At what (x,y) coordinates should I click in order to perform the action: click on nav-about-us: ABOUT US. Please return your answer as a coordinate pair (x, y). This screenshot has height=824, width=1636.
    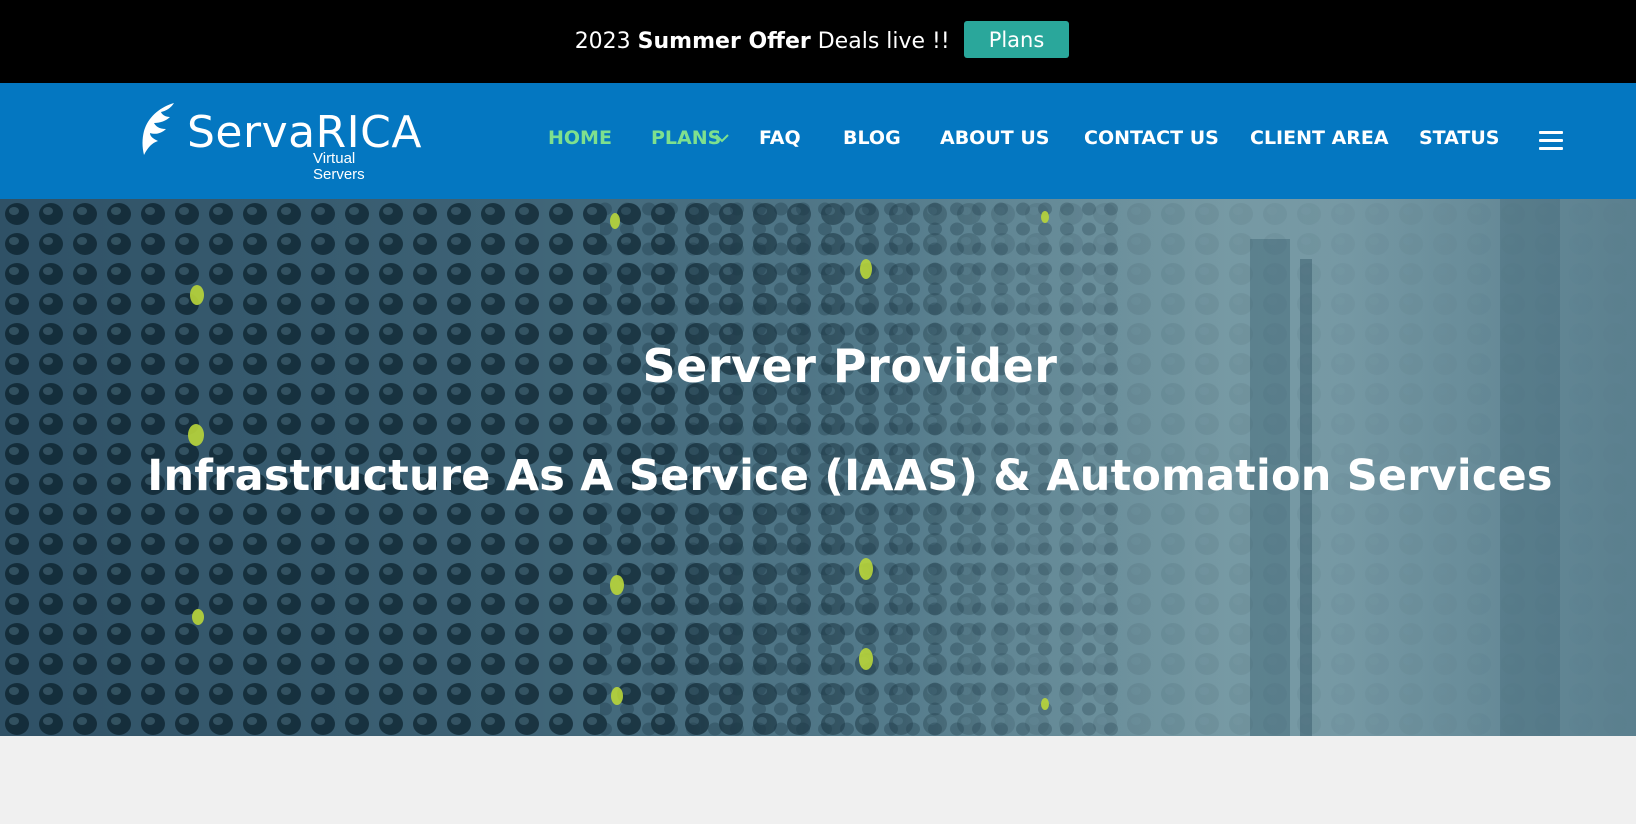
    Looking at the image, I should click on (994, 138).